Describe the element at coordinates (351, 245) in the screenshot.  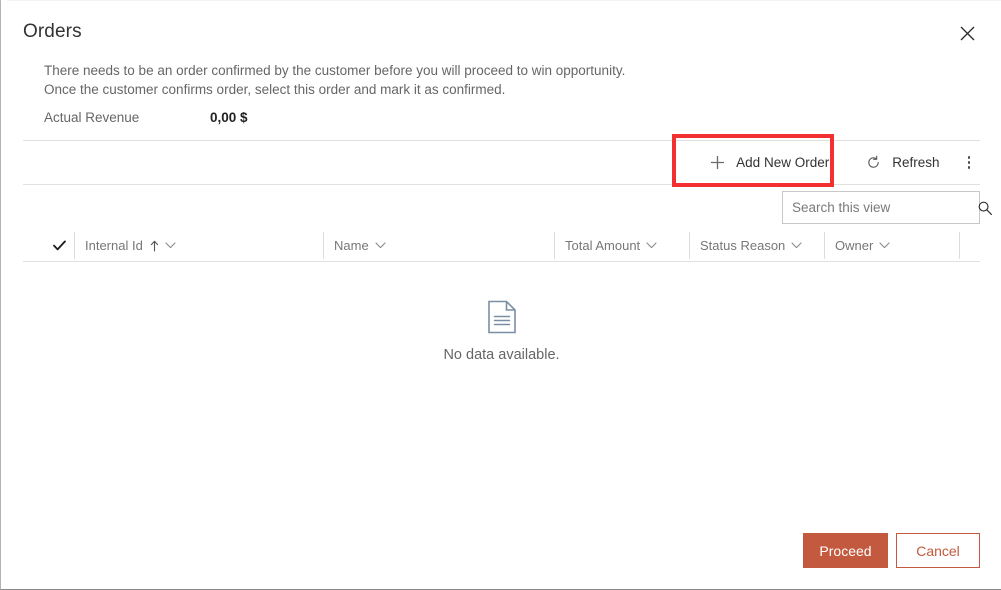
I see `column-label: Name` at that location.